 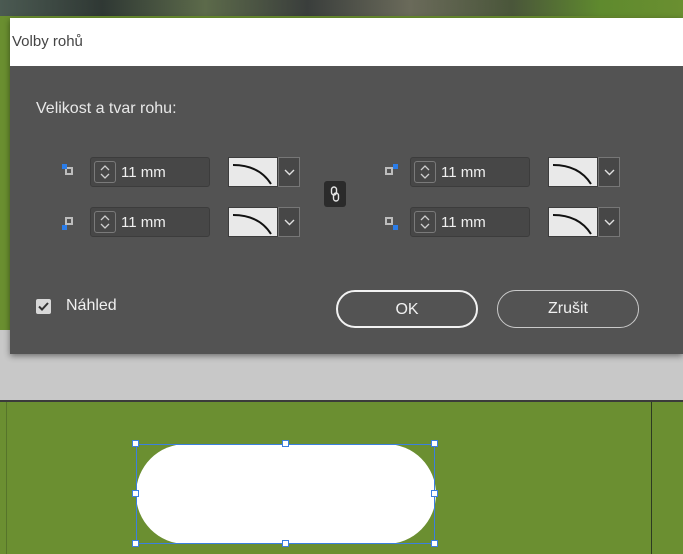 What do you see at coordinates (463, 172) in the screenshot?
I see `top-right-size-value: 11 mm` at bounding box center [463, 172].